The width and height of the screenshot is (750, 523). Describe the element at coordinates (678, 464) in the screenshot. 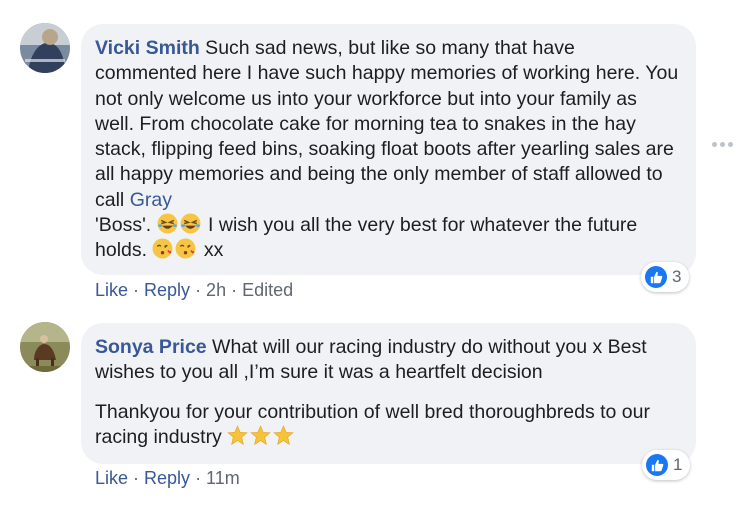

I see `reaction-count: 1` at that location.